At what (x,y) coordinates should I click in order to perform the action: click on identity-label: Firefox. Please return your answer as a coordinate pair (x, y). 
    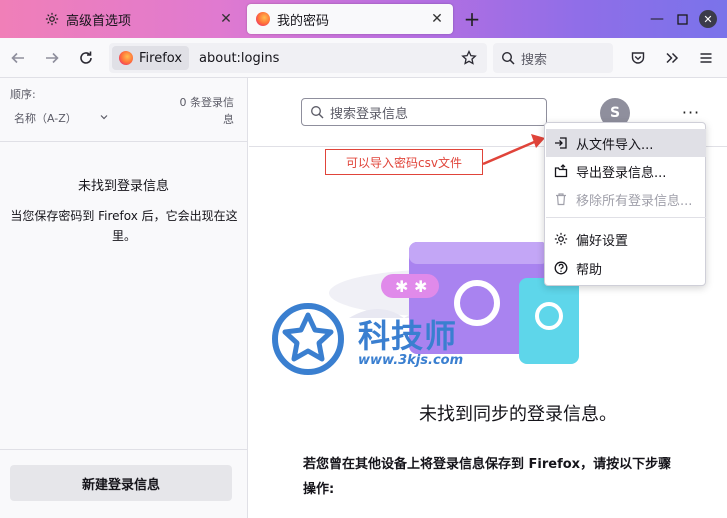
    Looking at the image, I should click on (161, 58).